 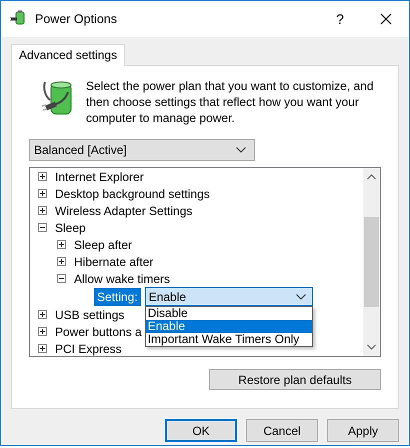 I want to click on tree-item: Sleep, so click(x=70, y=227).